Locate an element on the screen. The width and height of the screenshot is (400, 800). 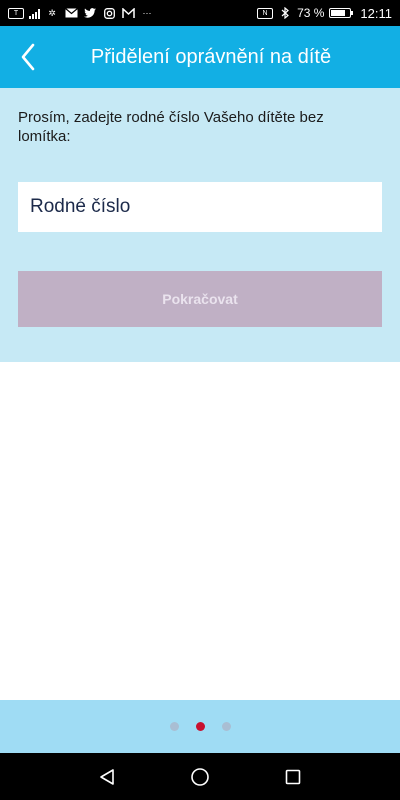
twitter-icon is located at coordinates (90, 13).